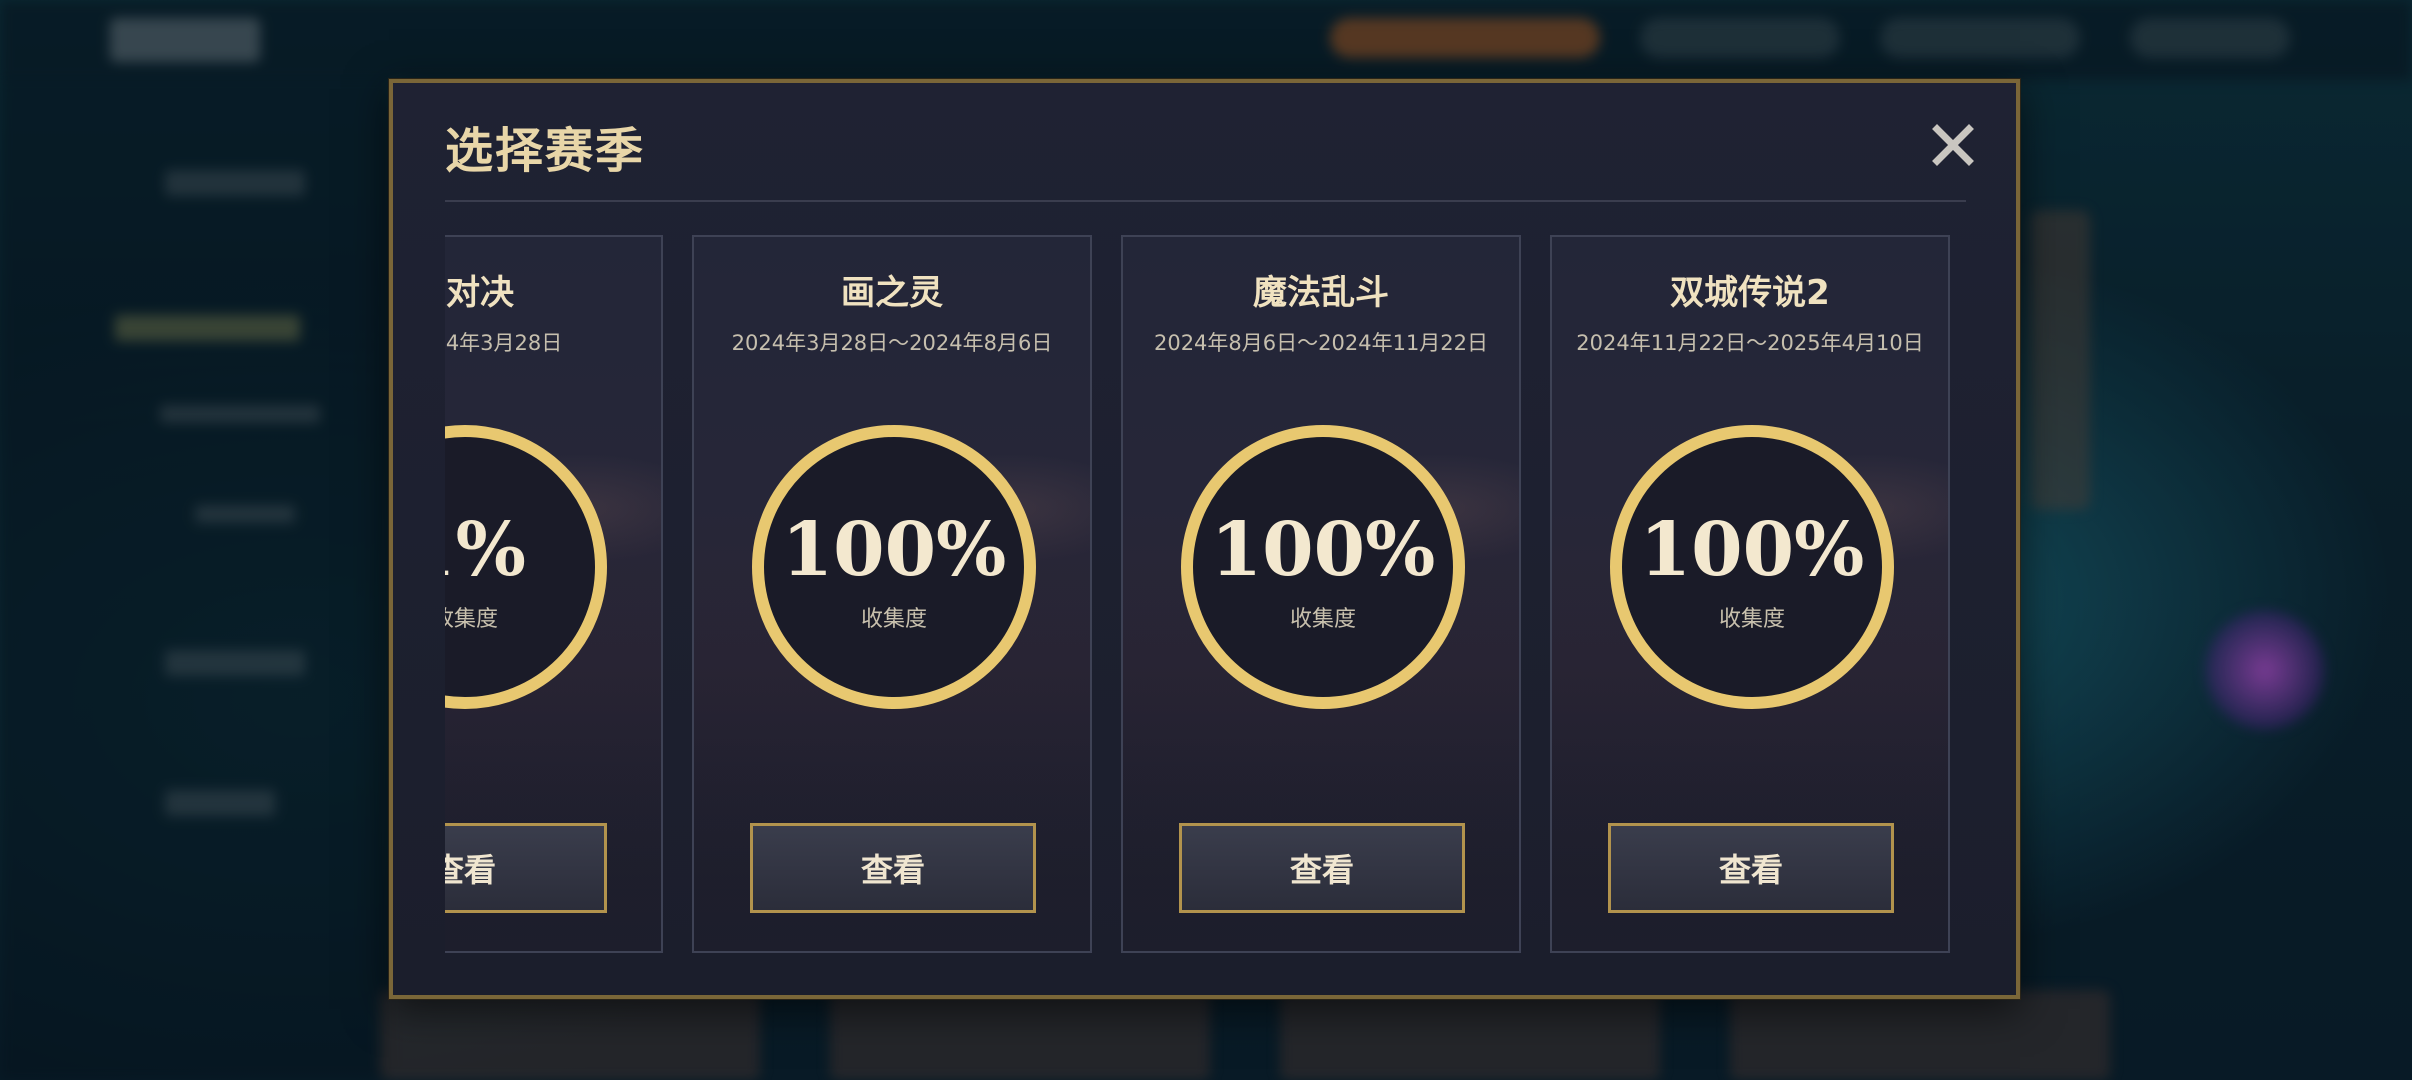 The image size is (2412, 1080). Describe the element at coordinates (1205, 201) in the screenshot. I see `title-divider` at that location.